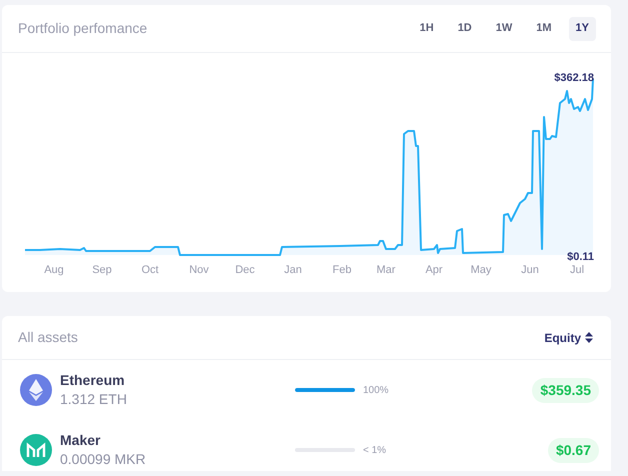 Image resolution: width=628 pixels, height=476 pixels. I want to click on asset-amount: 1.312 ETH, so click(94, 399).